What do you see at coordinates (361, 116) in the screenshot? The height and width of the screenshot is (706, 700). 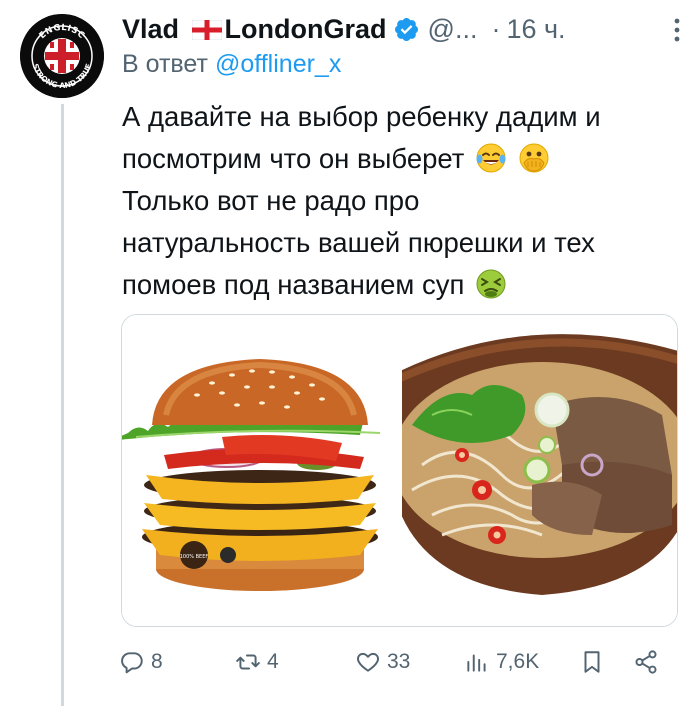 I see `text-line: А давайте на выбор ребенку дадим и` at bounding box center [361, 116].